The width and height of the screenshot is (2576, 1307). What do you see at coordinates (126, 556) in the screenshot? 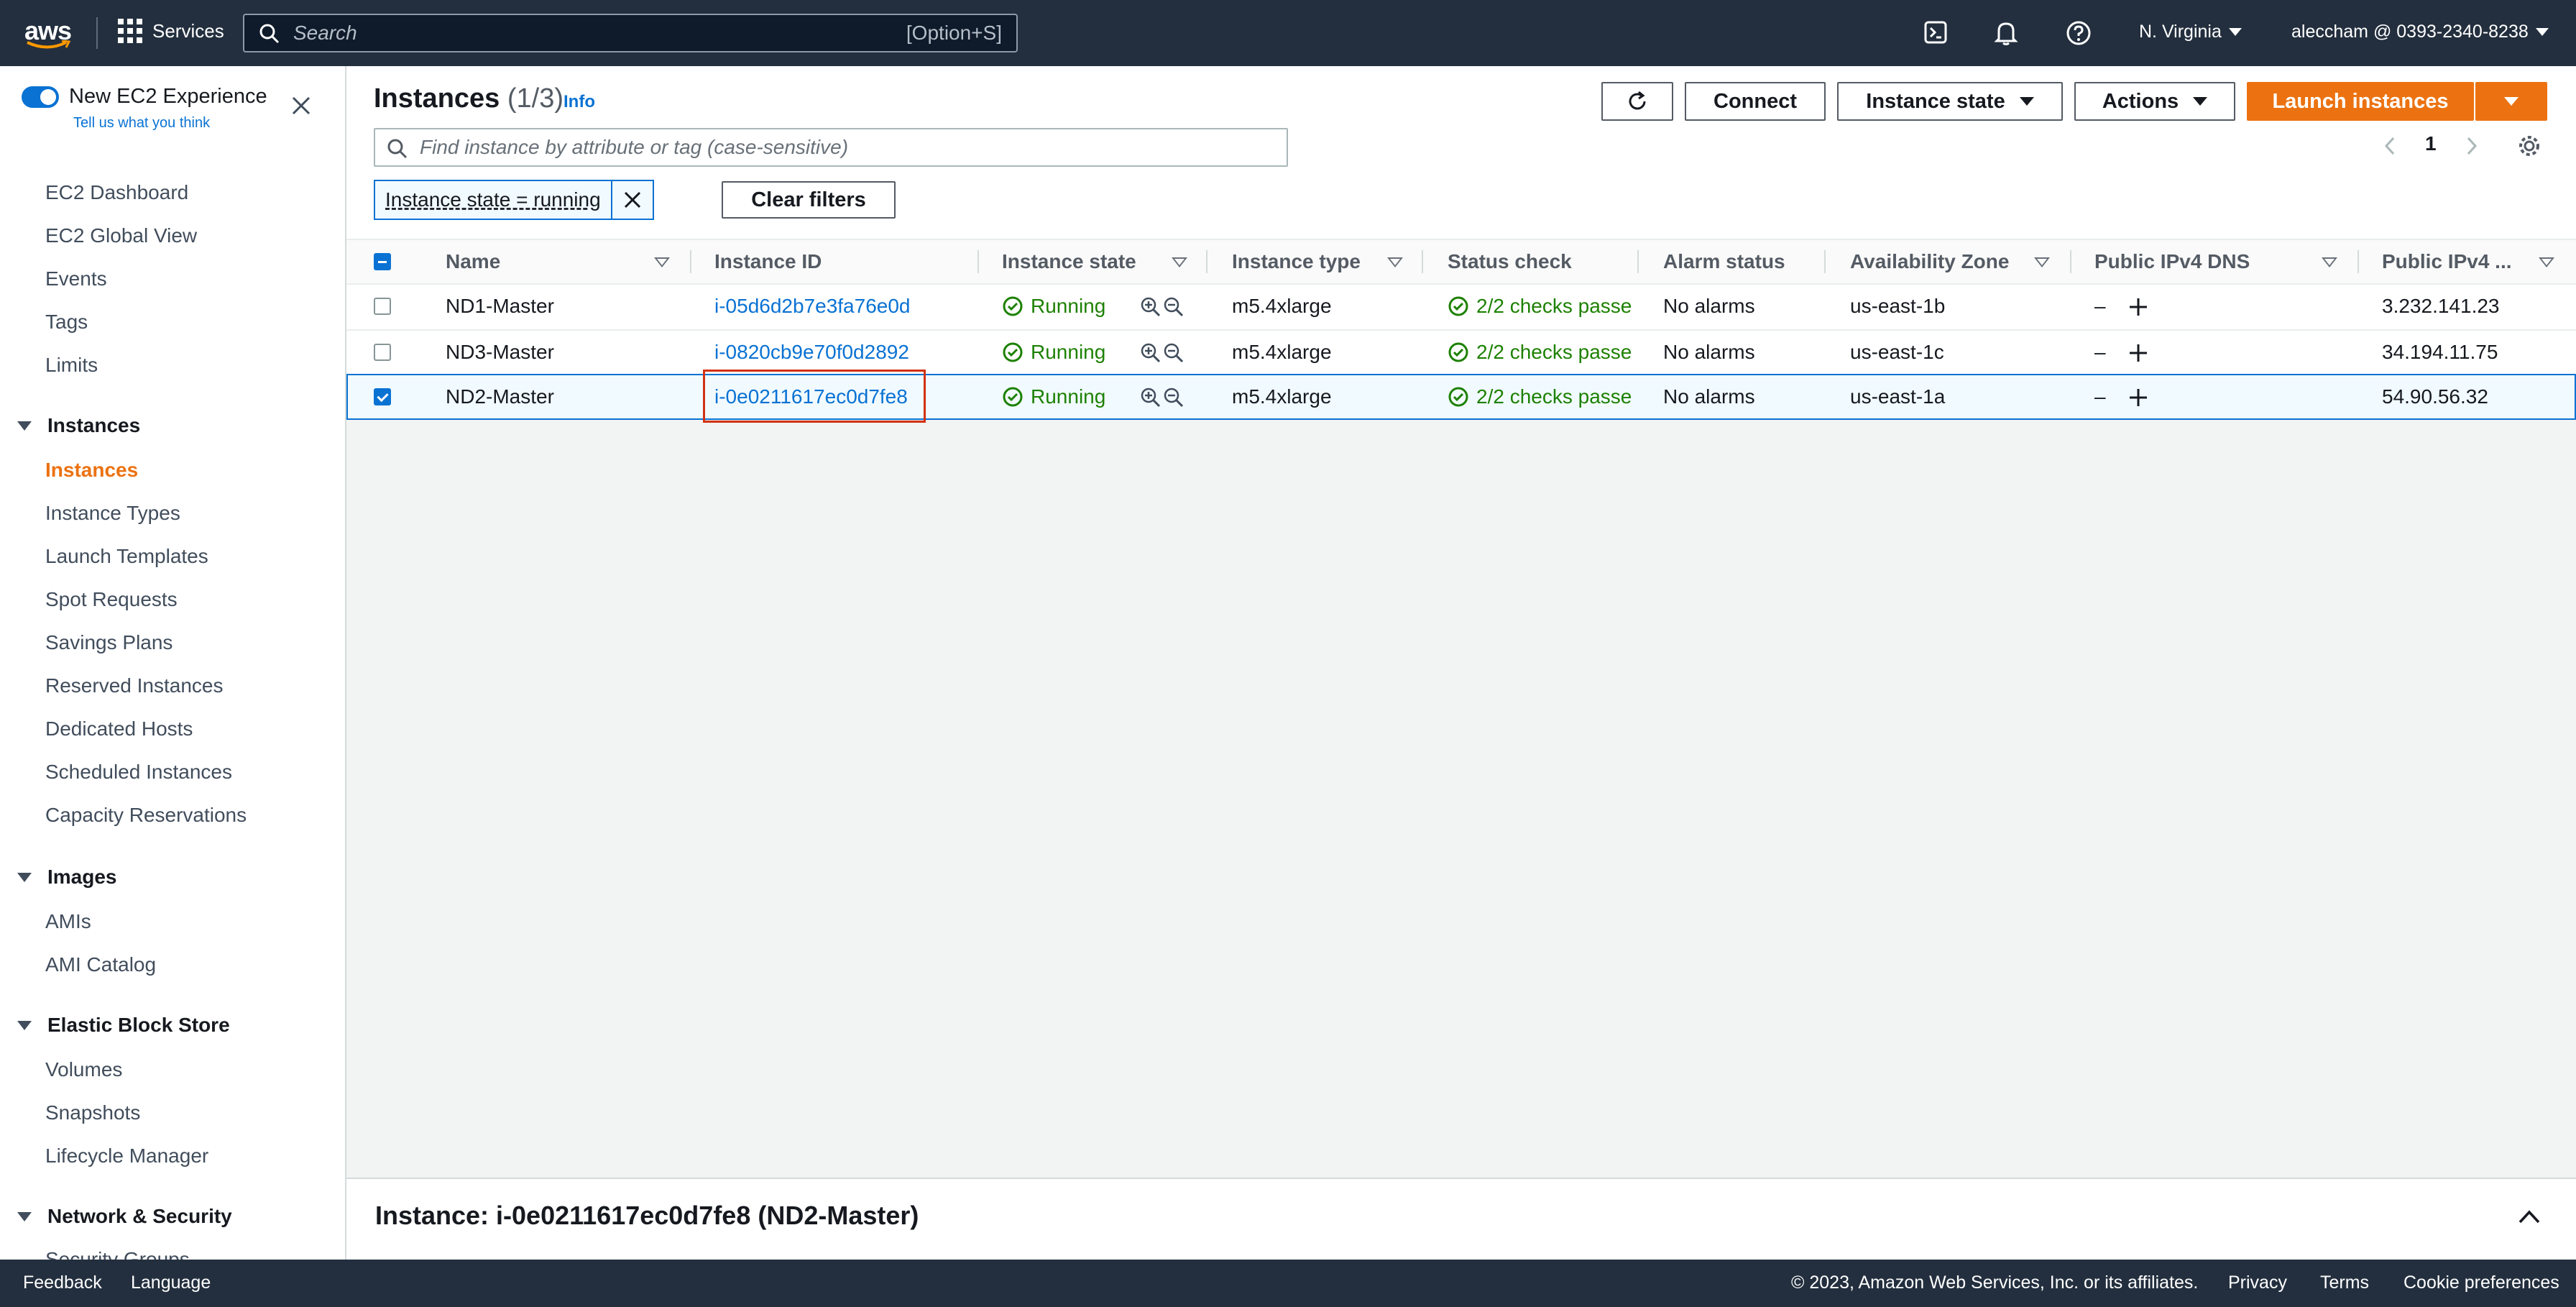
I see `sidebar-item-launch-templates: Launch Templates` at bounding box center [126, 556].